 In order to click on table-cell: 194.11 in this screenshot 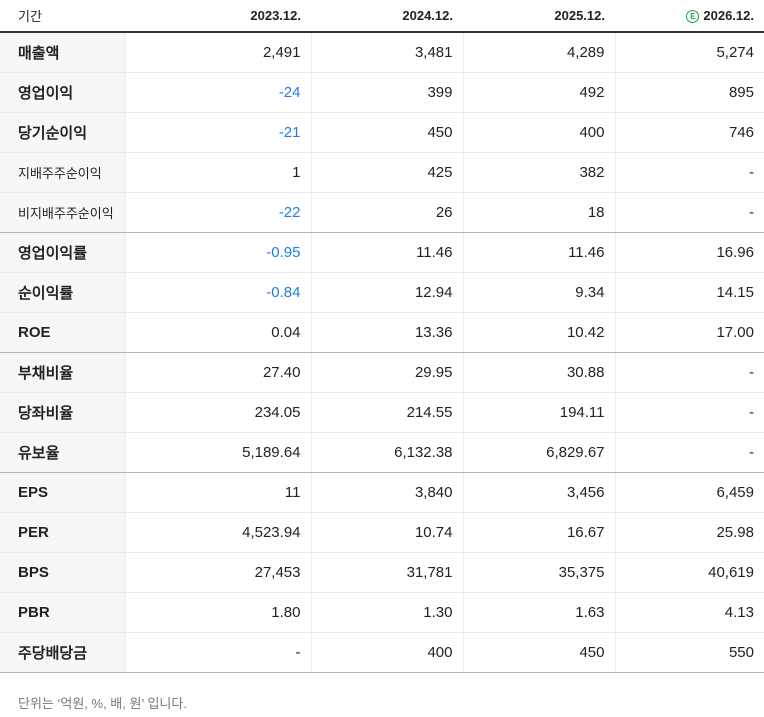, I will do `click(538, 412)`.